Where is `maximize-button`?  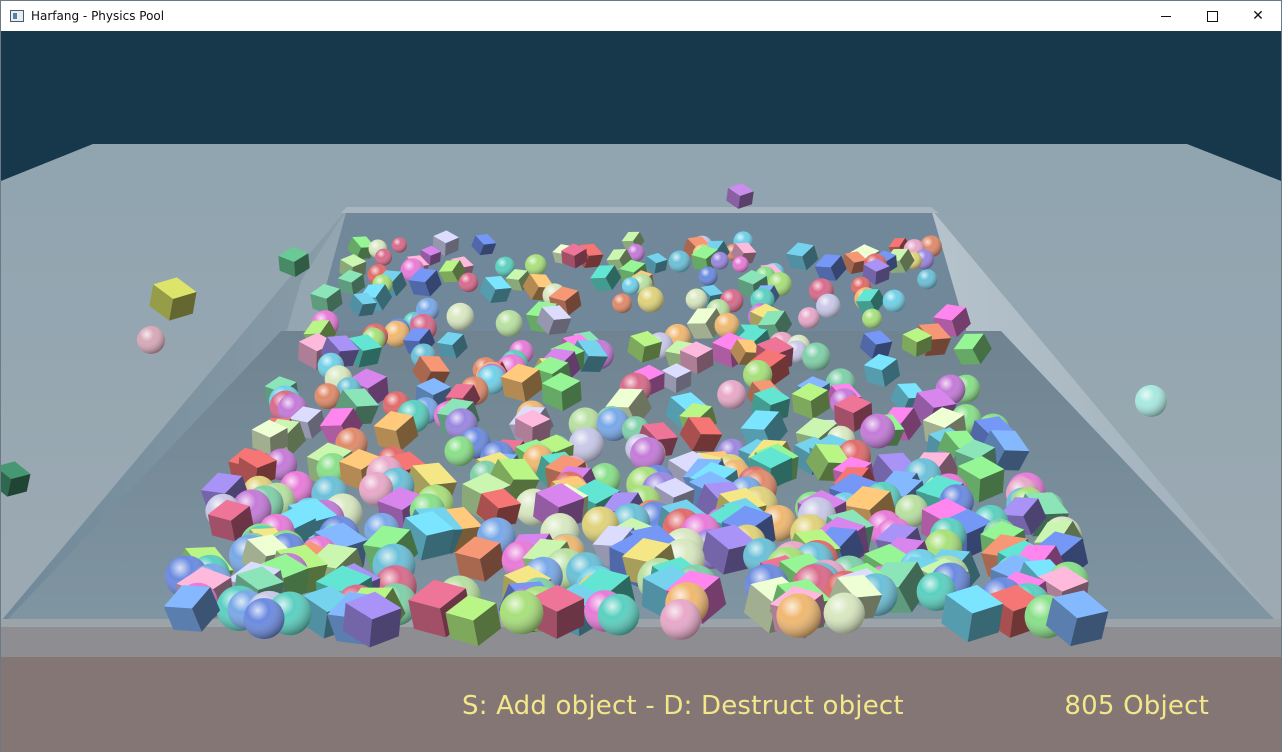 maximize-button is located at coordinates (1212, 16).